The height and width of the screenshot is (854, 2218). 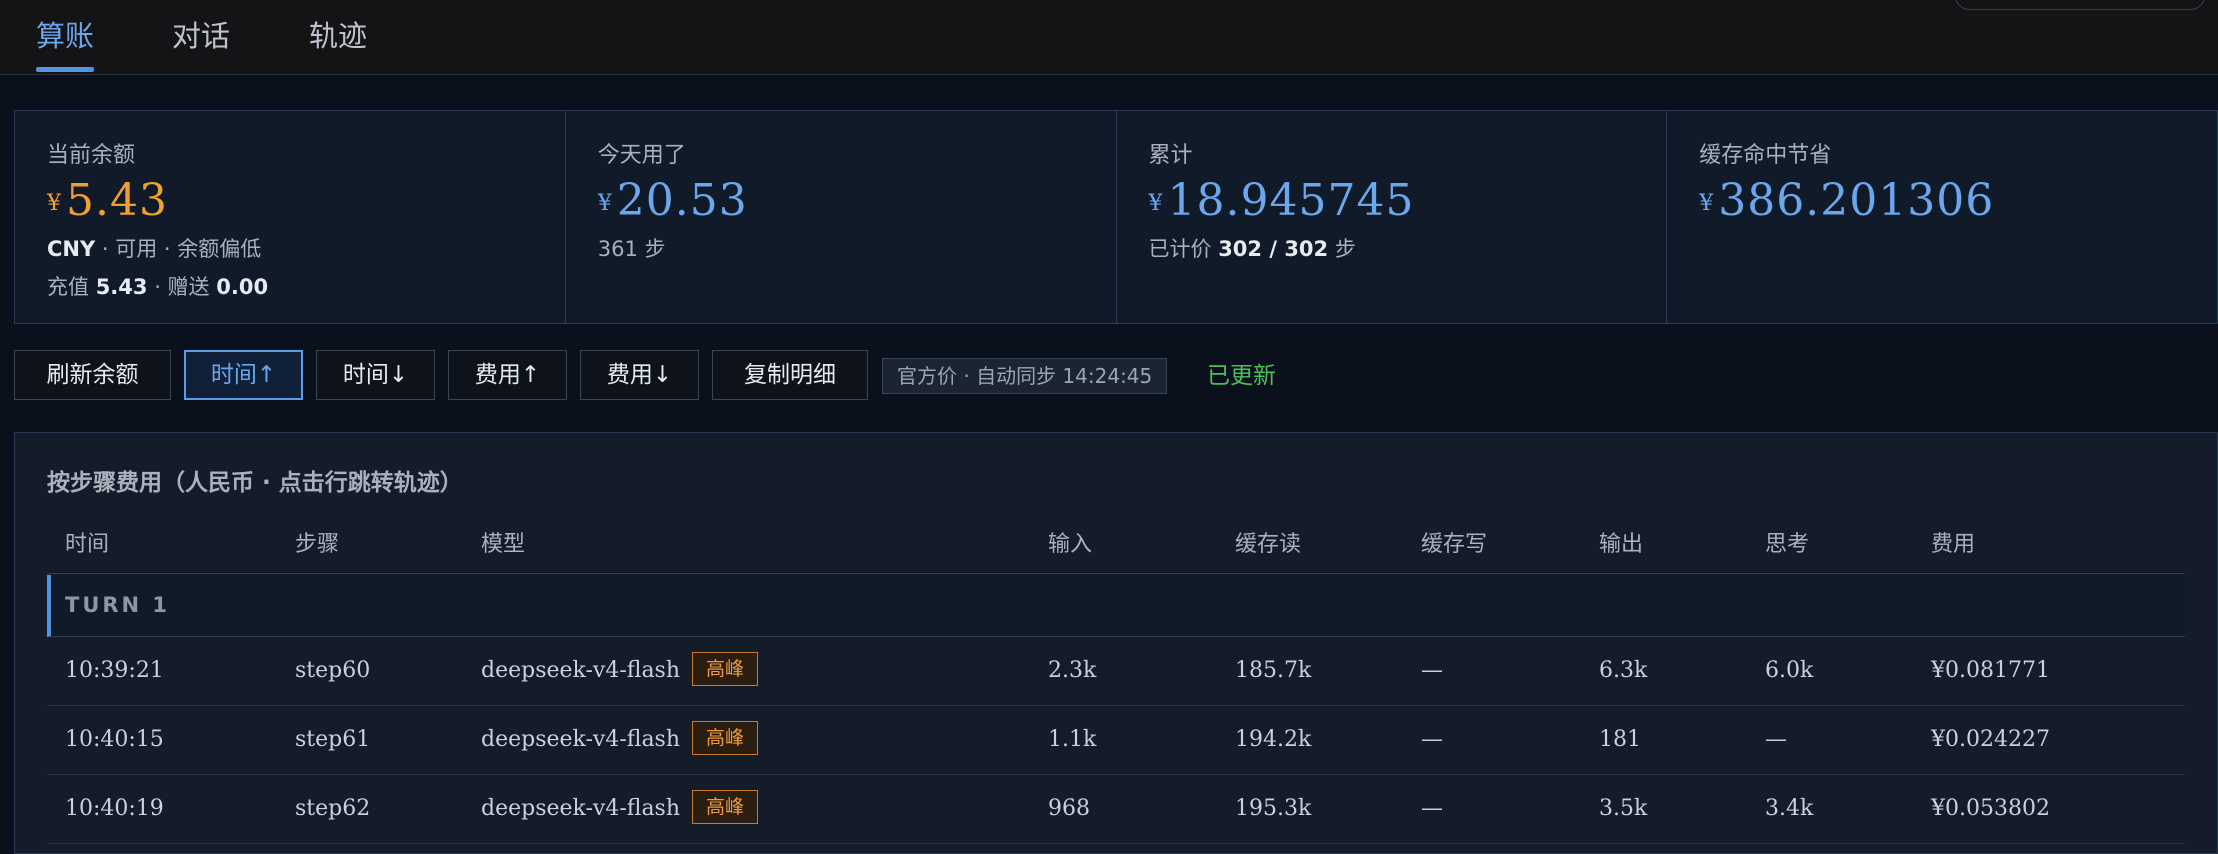 What do you see at coordinates (682, 200) in the screenshot?
I see `today-amount: 20.53` at bounding box center [682, 200].